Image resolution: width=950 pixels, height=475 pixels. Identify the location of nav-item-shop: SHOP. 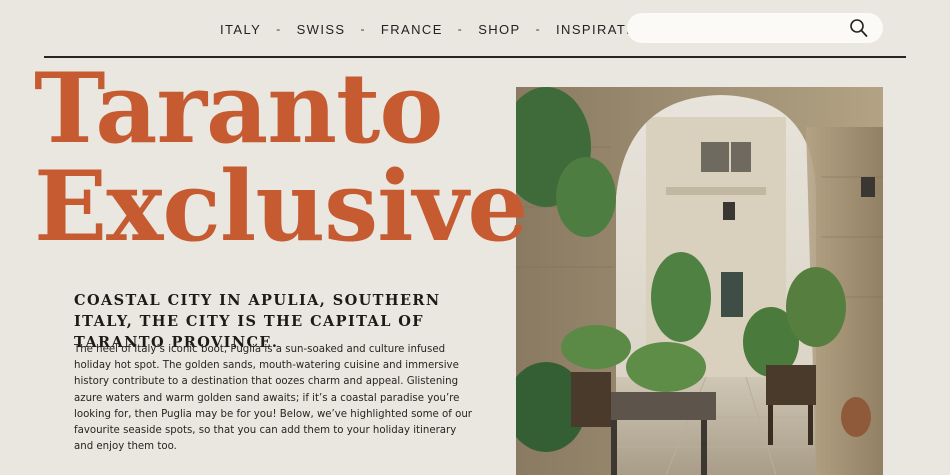
(499, 29).